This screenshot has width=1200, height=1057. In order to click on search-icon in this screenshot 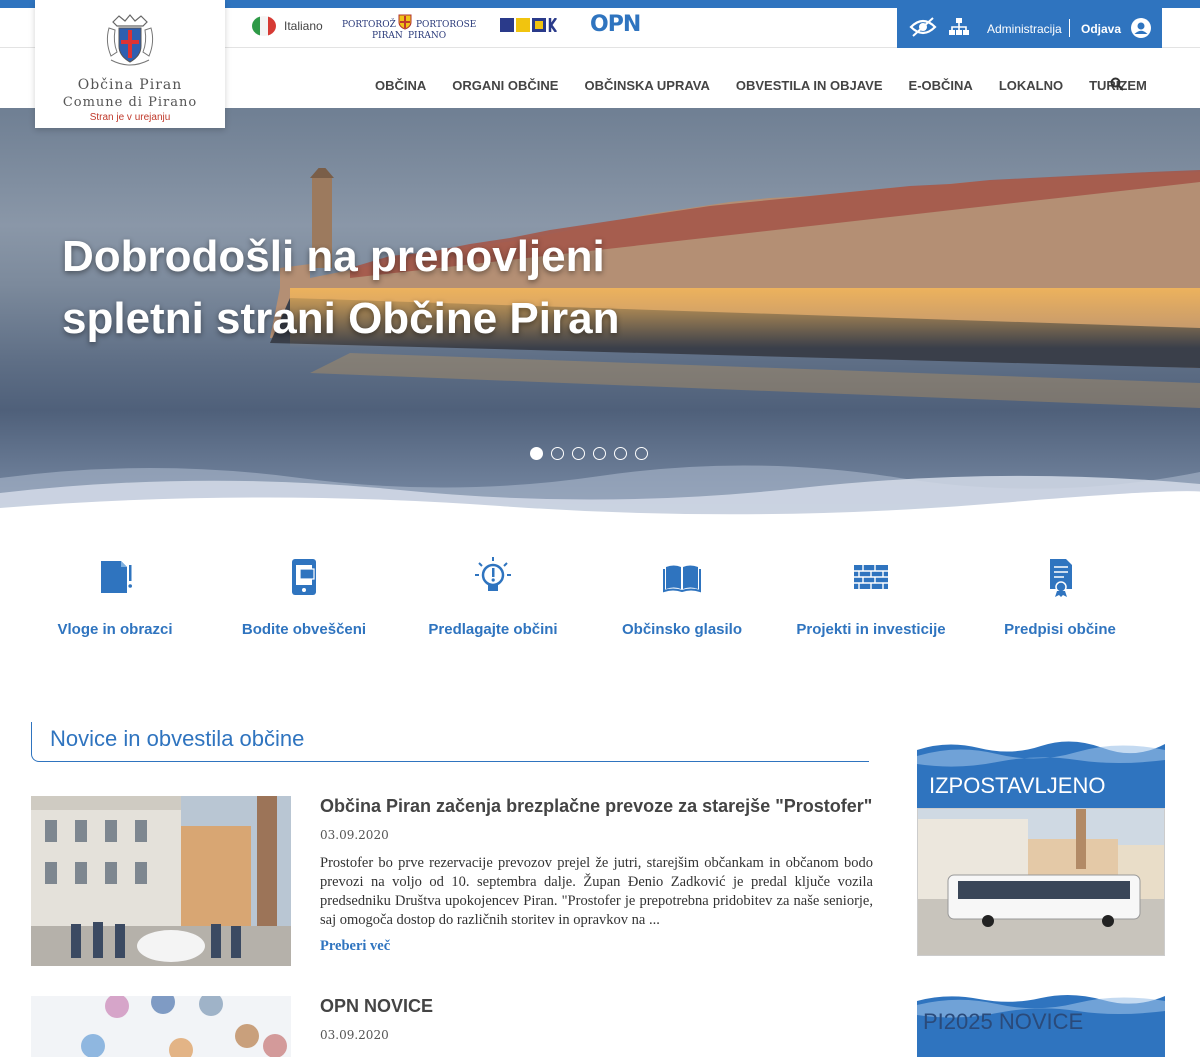, I will do `click(1117, 84)`.